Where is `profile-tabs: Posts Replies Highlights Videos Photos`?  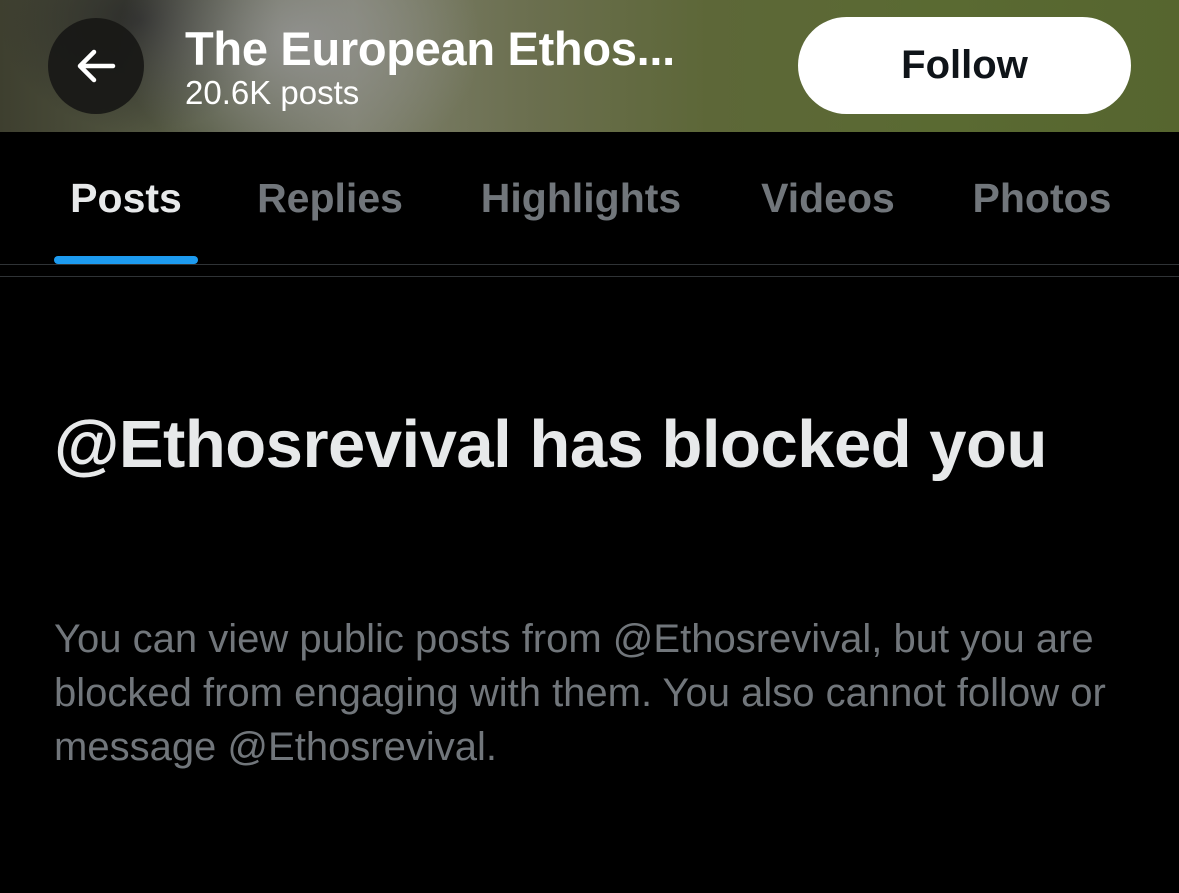 profile-tabs: Posts Replies Highlights Videos Photos is located at coordinates (589, 198).